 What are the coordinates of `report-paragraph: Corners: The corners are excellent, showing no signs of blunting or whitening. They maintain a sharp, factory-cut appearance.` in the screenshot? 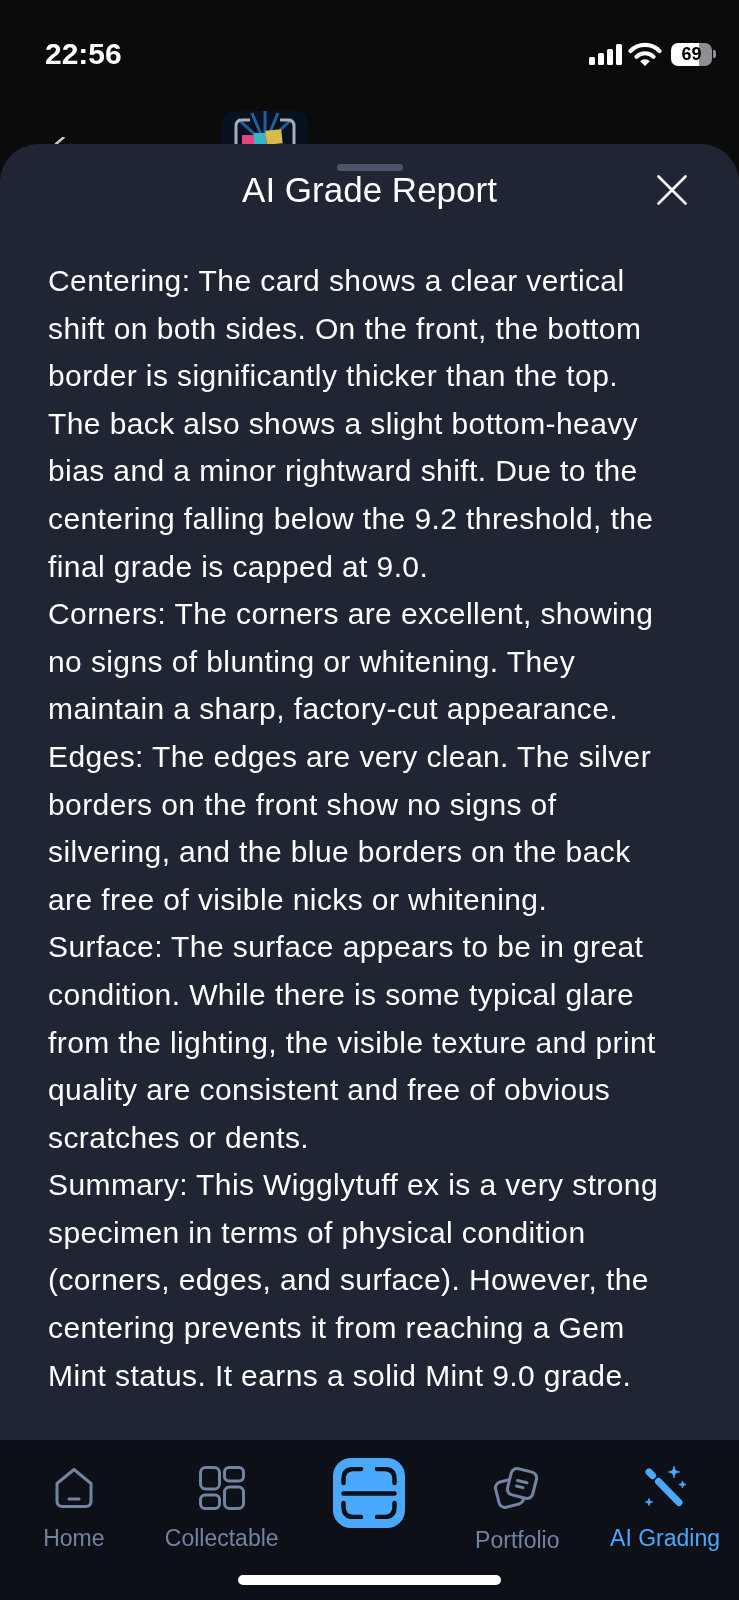 It's located at (351, 662).